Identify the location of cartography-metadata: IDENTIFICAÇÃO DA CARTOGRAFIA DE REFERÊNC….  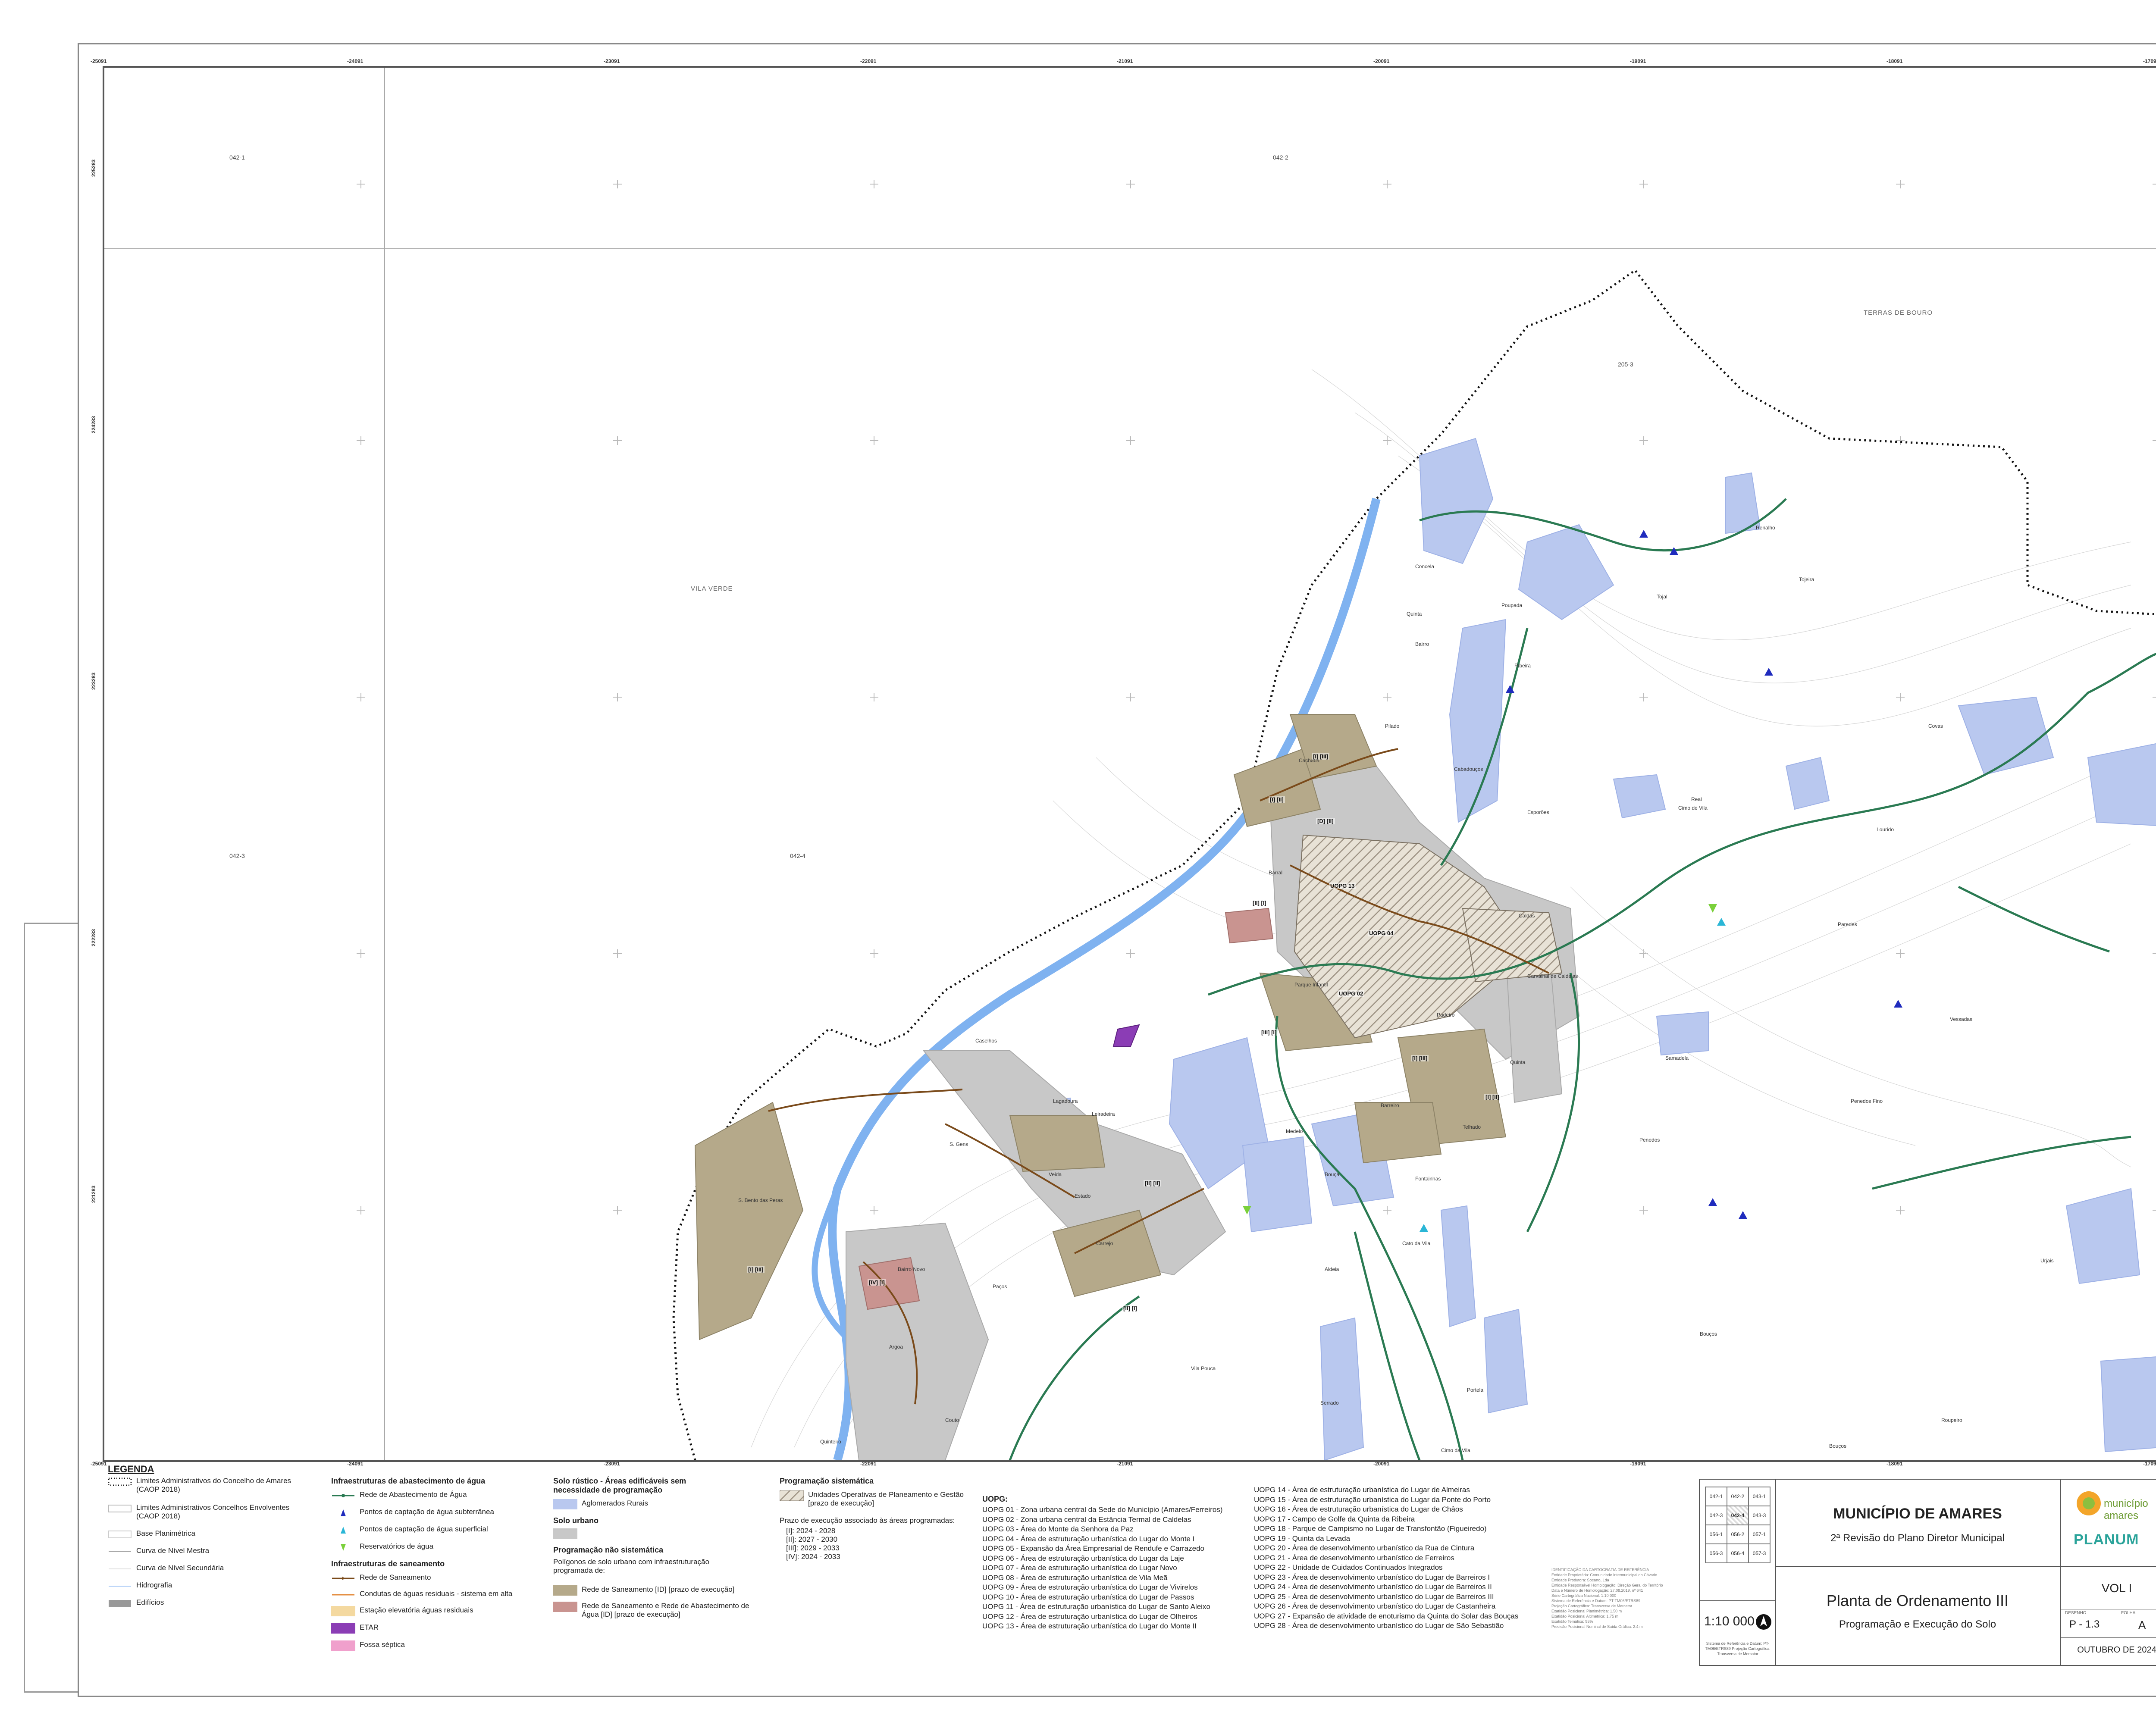
(1607, 1598).